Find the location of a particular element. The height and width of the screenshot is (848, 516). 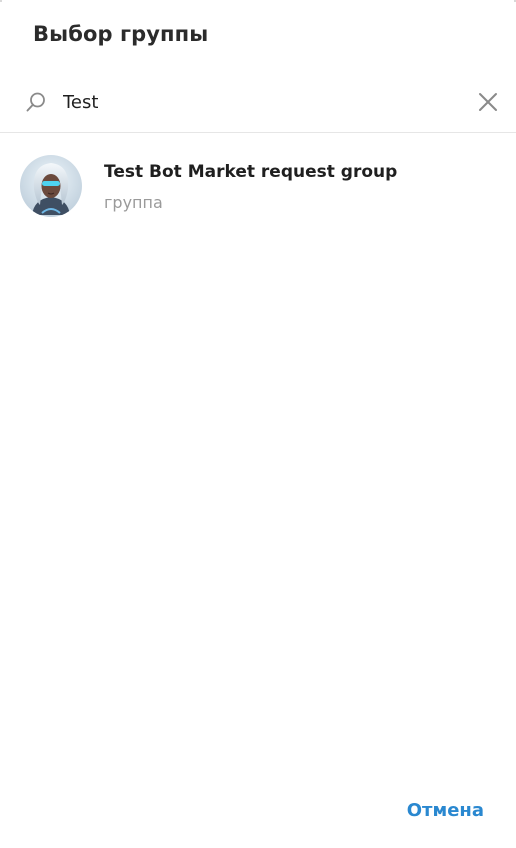

search-icon is located at coordinates (36, 102).